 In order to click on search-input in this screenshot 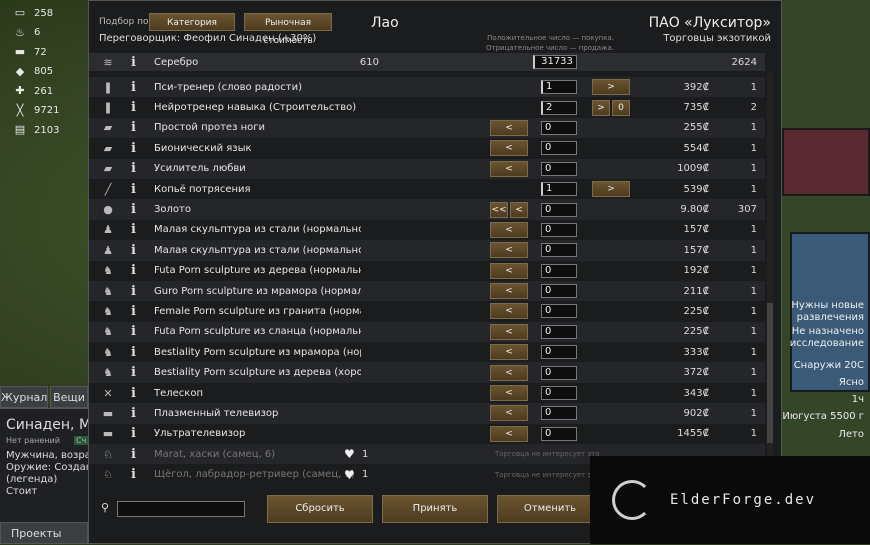, I will do `click(181, 509)`.